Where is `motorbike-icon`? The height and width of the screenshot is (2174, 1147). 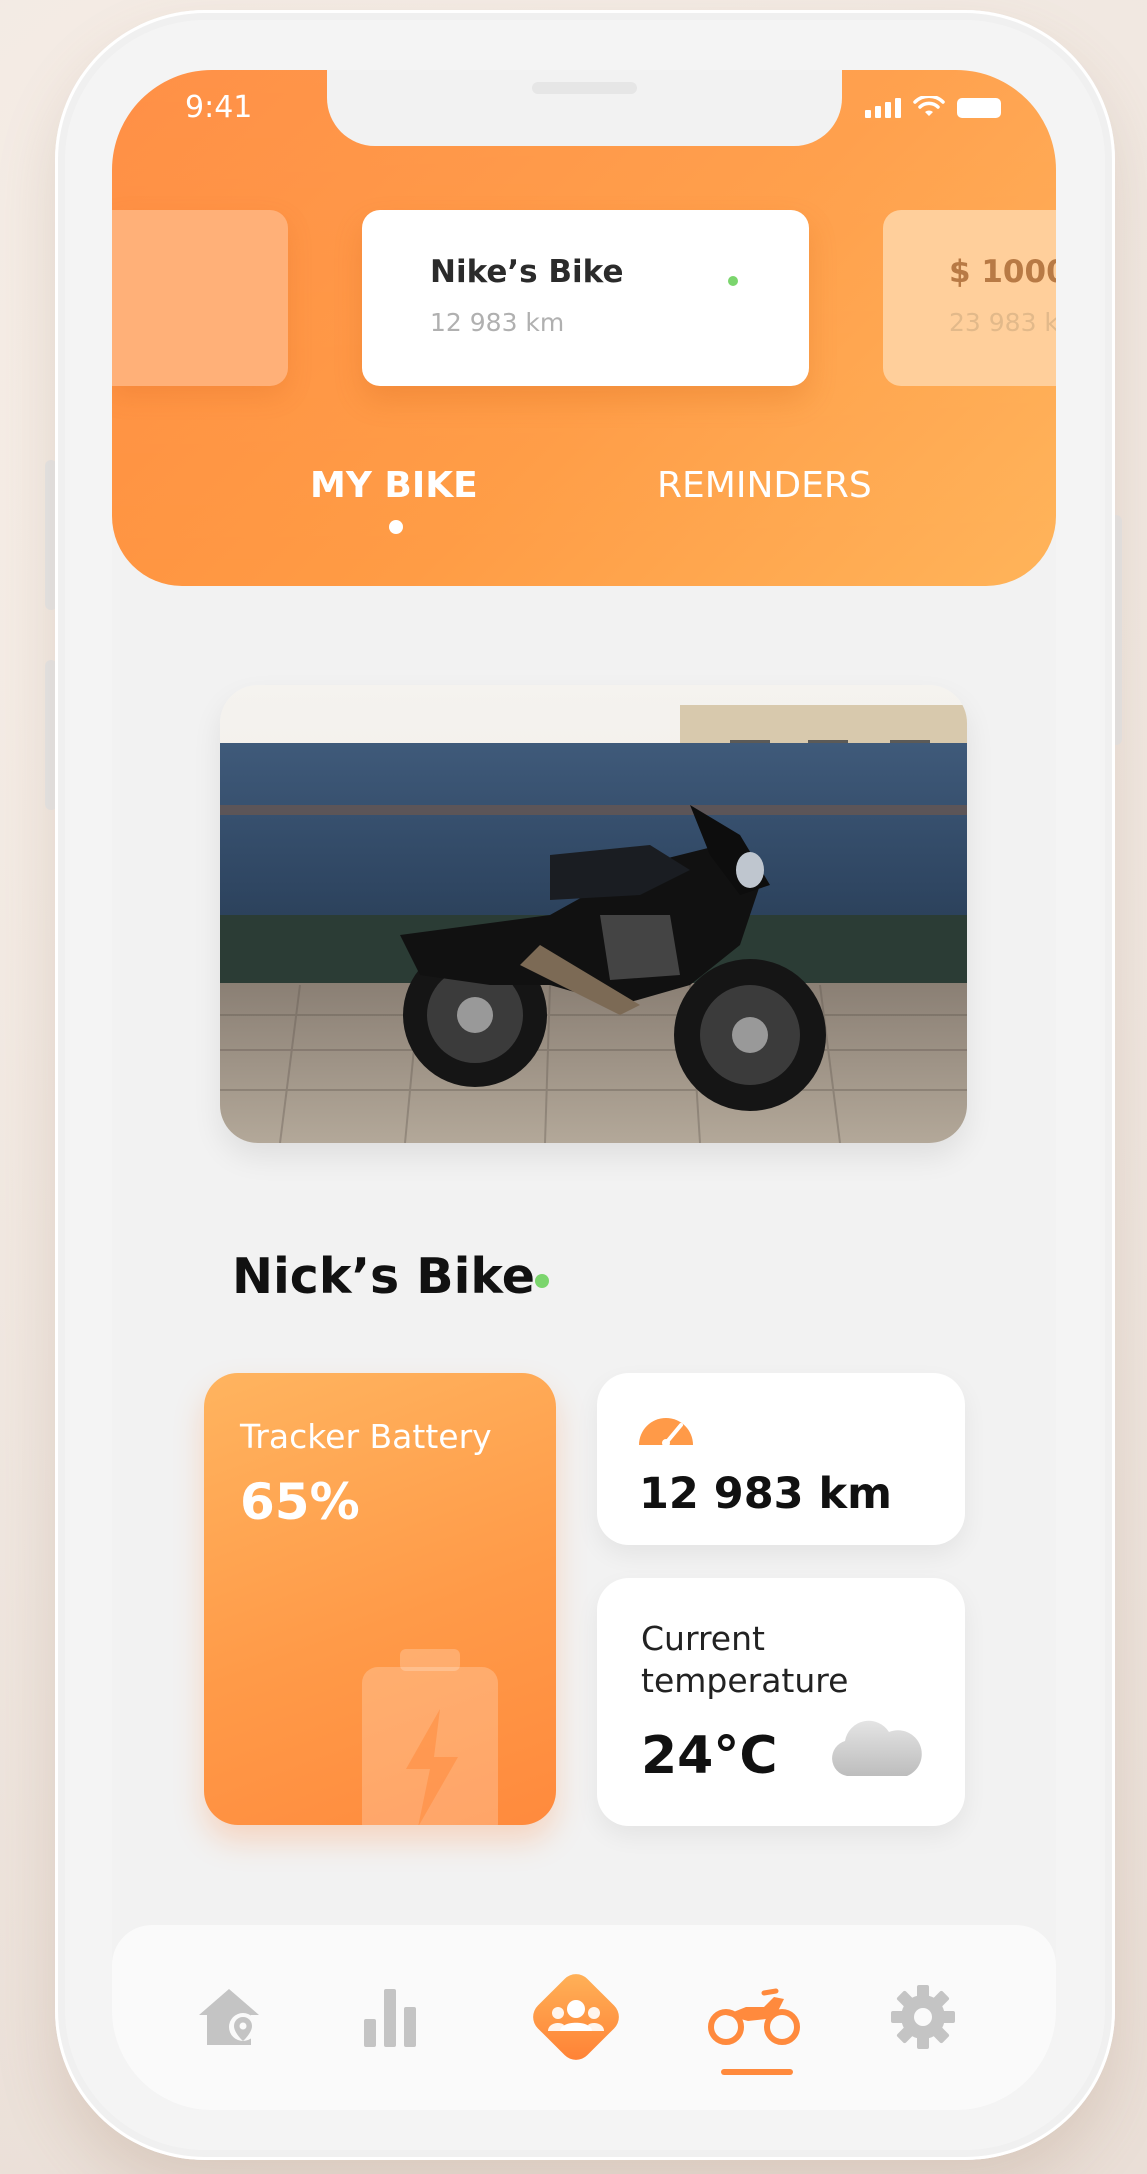
motorbike-icon is located at coordinates (754, 2016).